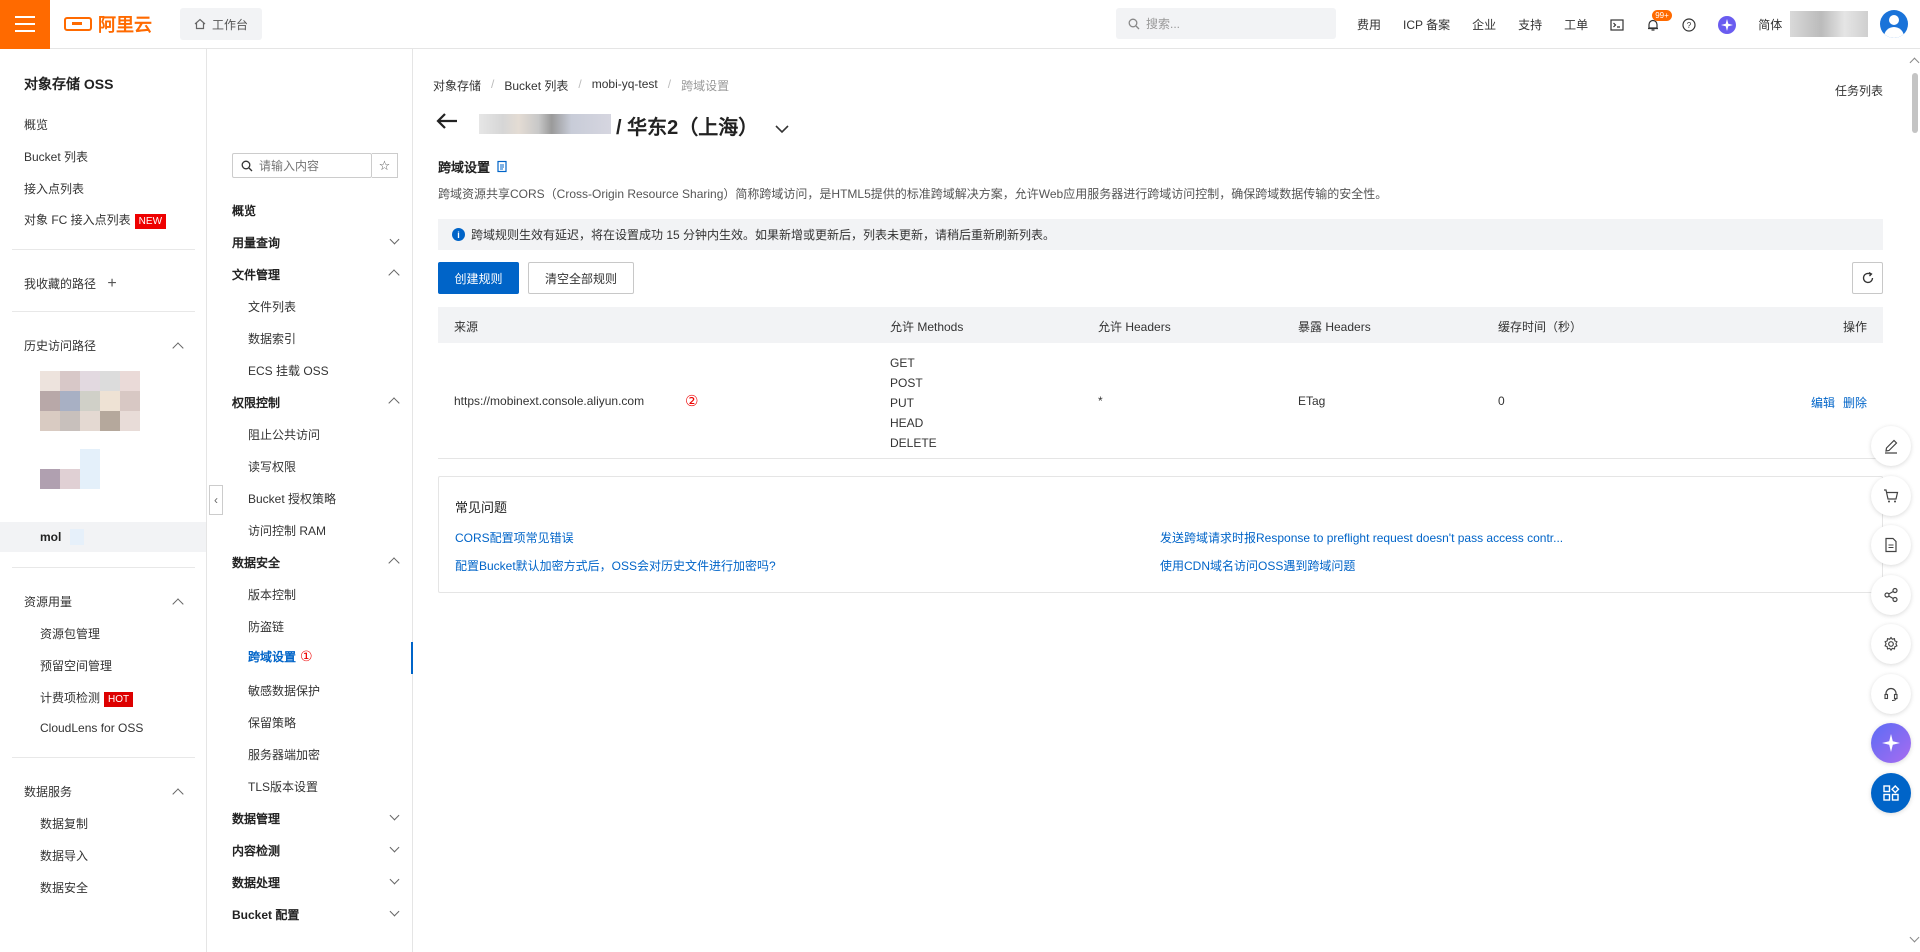  What do you see at coordinates (1891, 595) in the screenshot?
I see `share-icon` at bounding box center [1891, 595].